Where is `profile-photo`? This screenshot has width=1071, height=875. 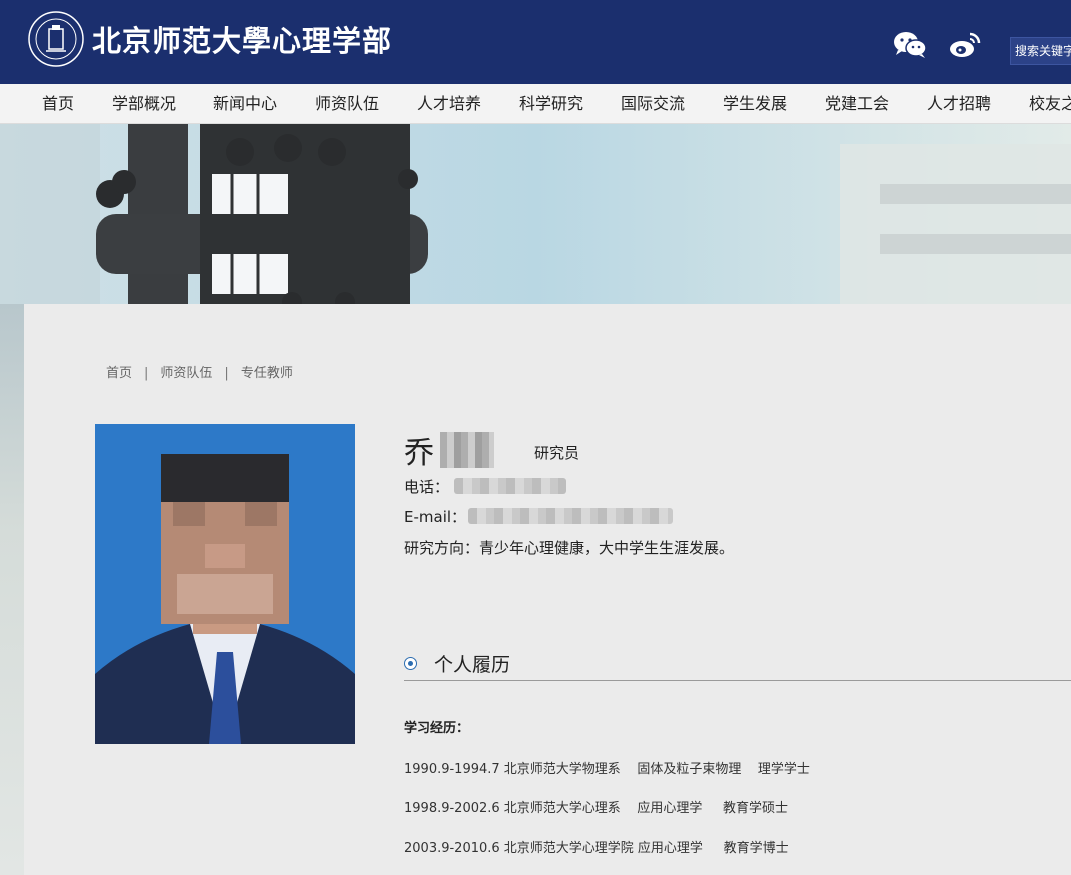 profile-photo is located at coordinates (225, 584).